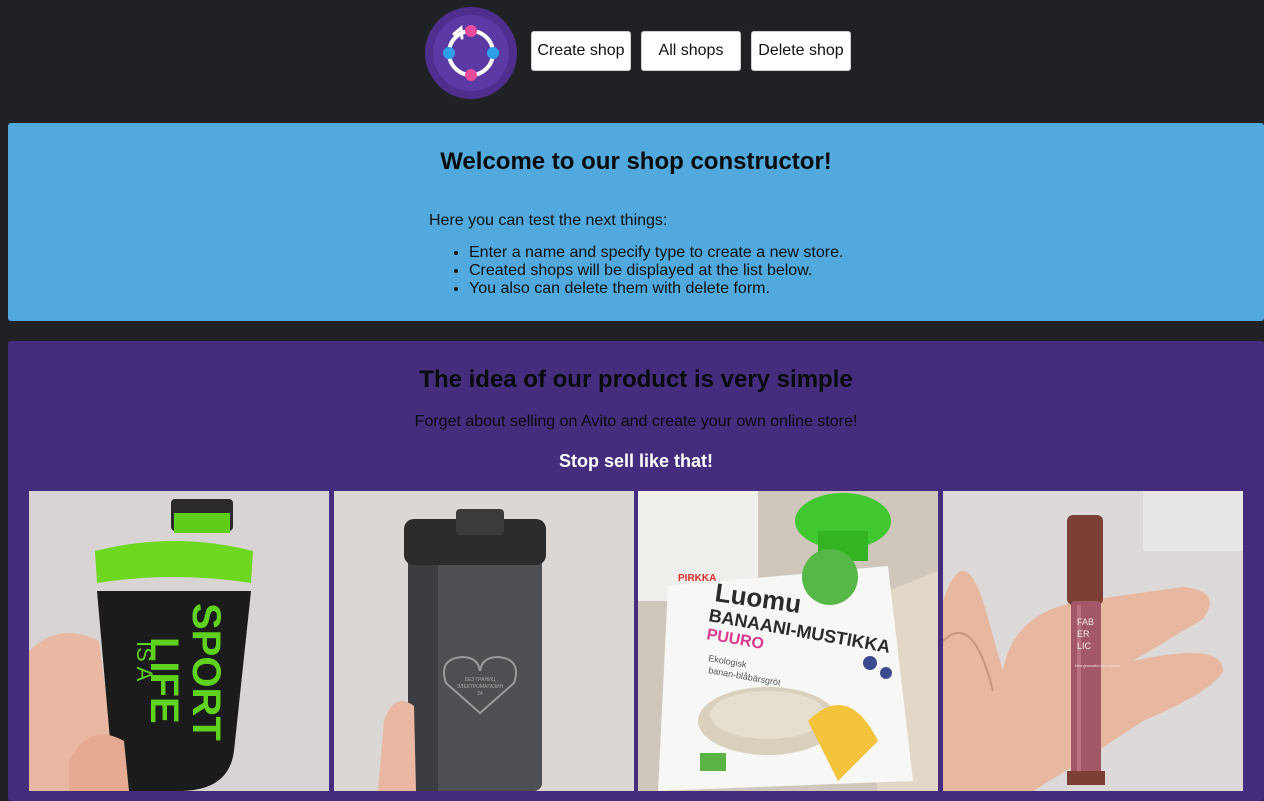  Describe the element at coordinates (691, 51) in the screenshot. I see `all-shops-button: All shops` at that location.